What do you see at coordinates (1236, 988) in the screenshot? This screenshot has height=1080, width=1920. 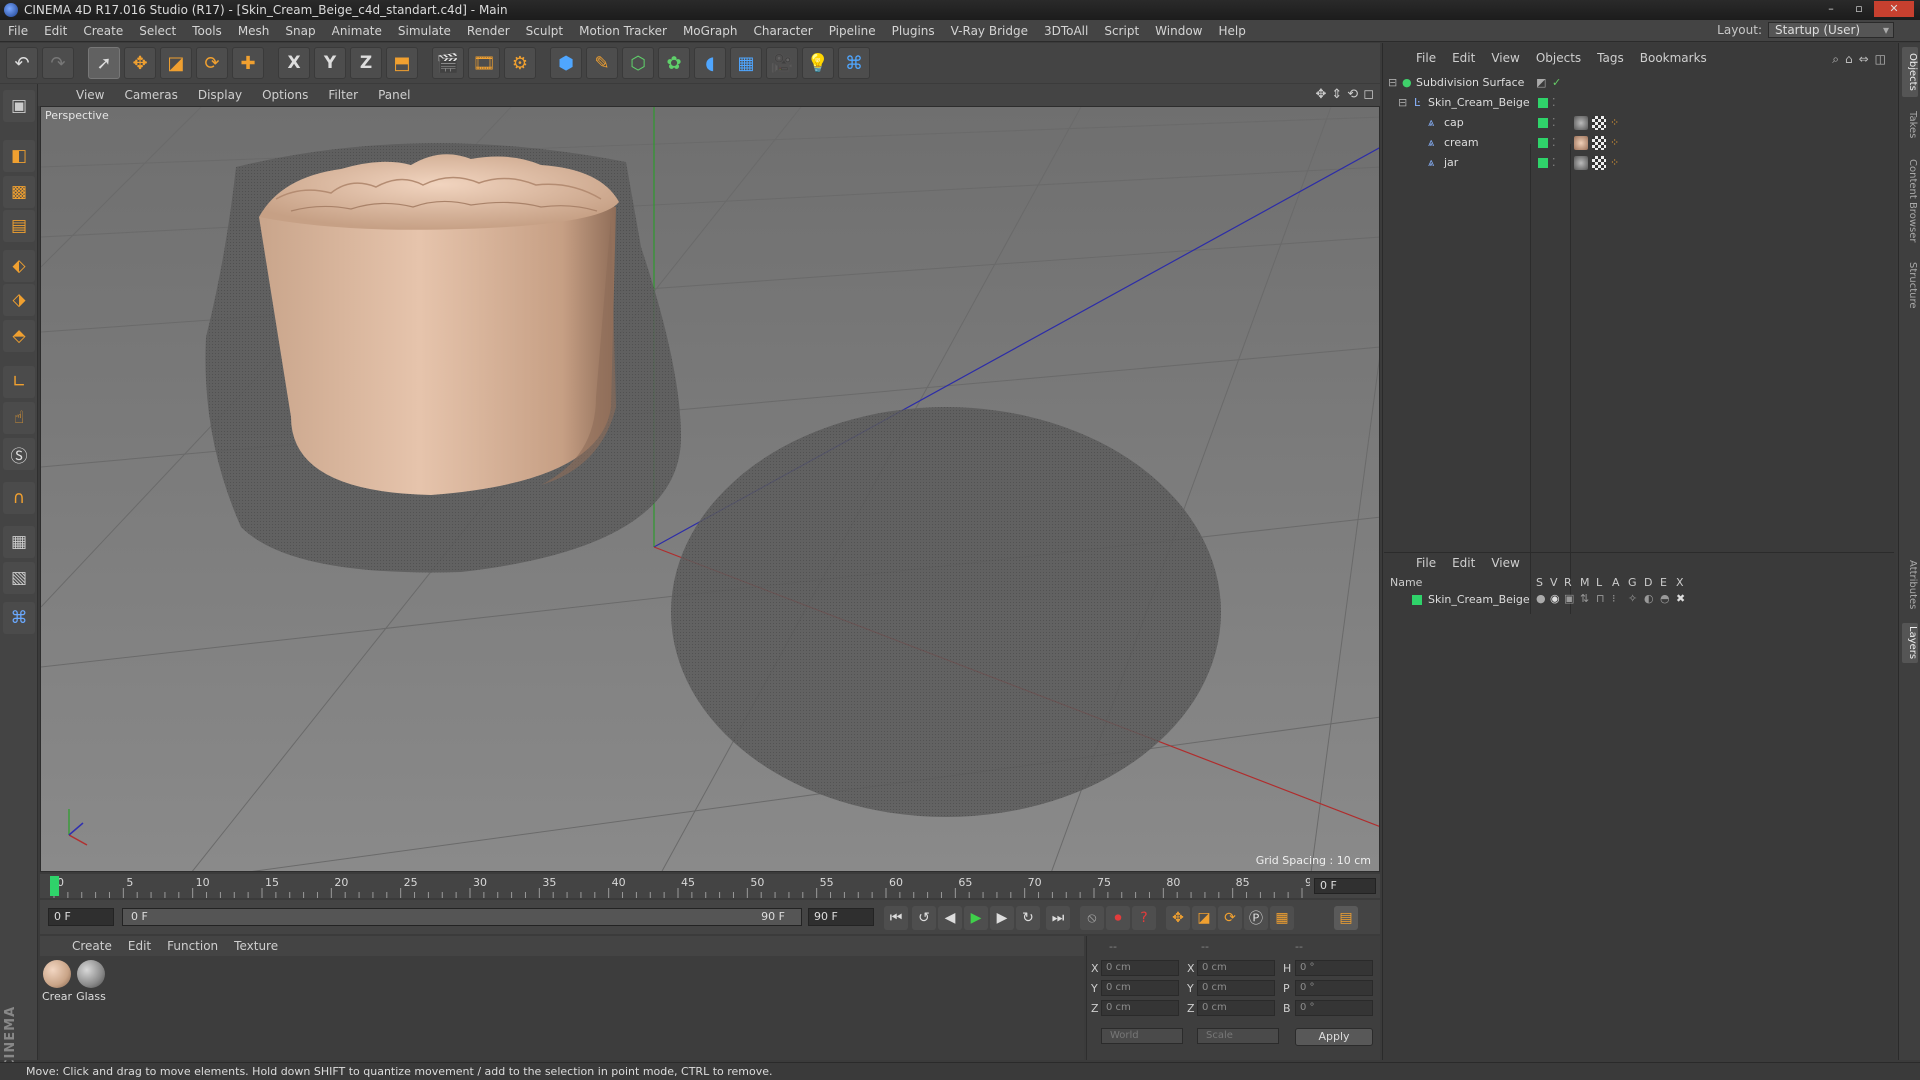 I see `size-y-field: 0 cm` at bounding box center [1236, 988].